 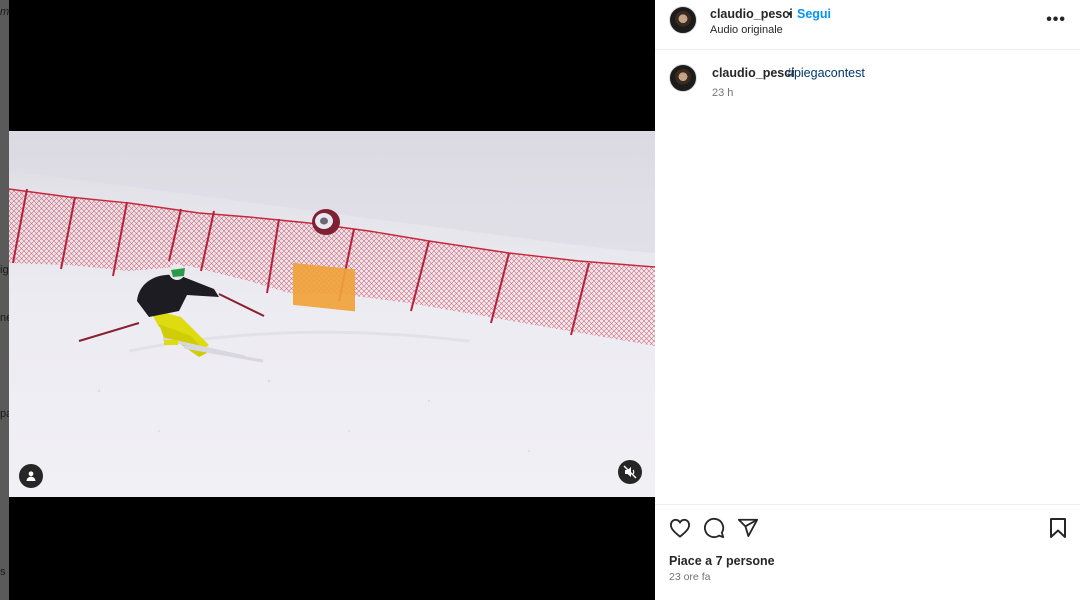 I want to click on save-button, so click(x=1058, y=528).